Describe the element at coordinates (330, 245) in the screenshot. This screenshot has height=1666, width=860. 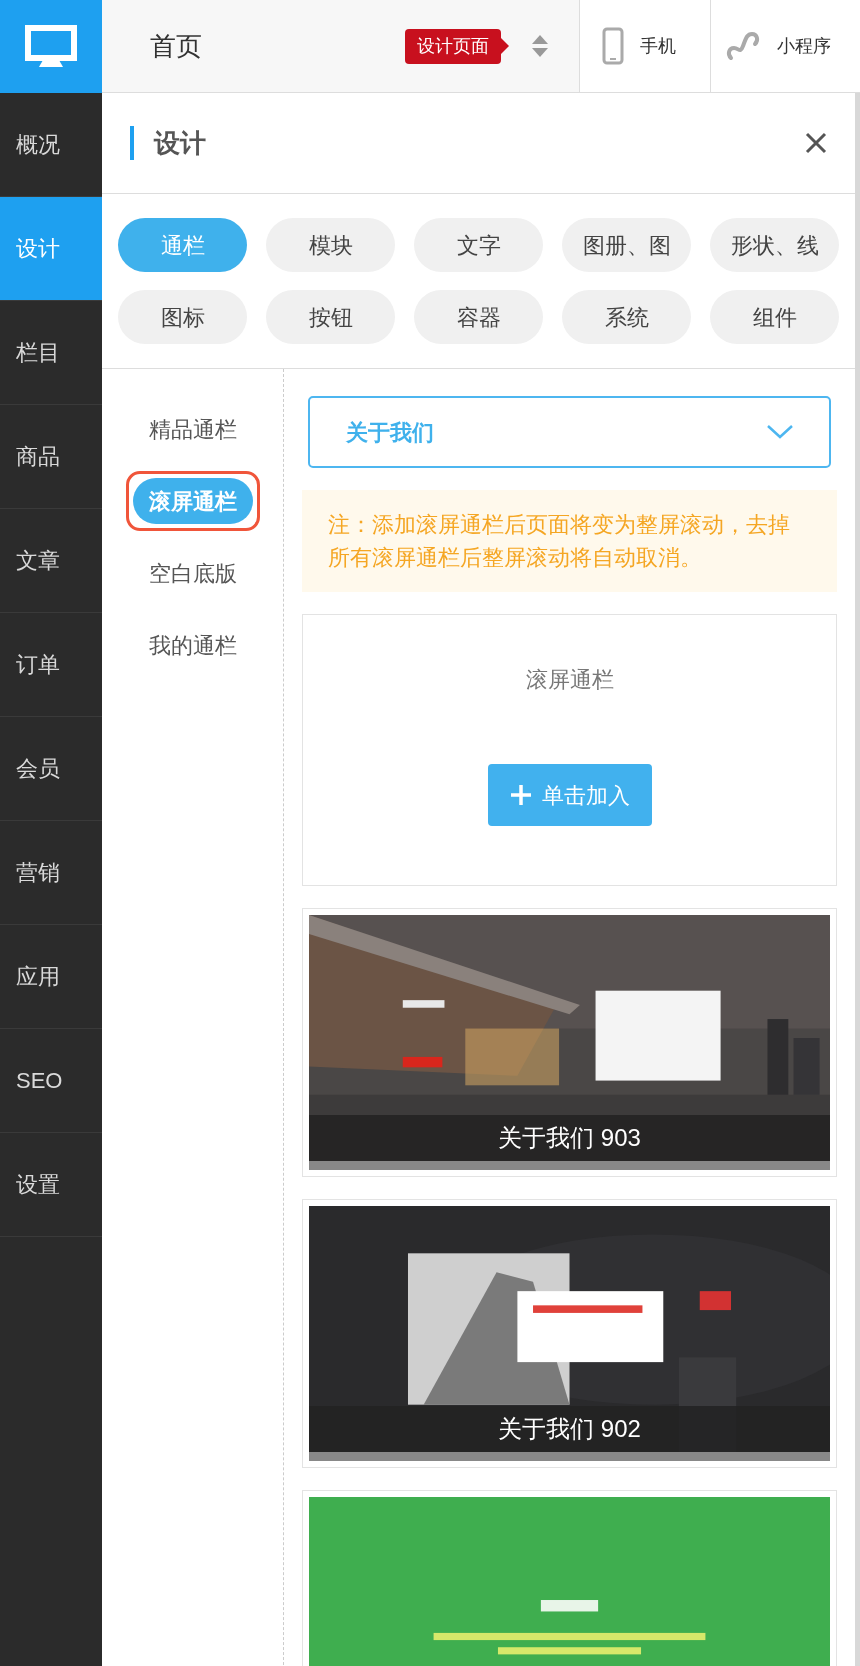
I see `category-pill: 模块` at that location.